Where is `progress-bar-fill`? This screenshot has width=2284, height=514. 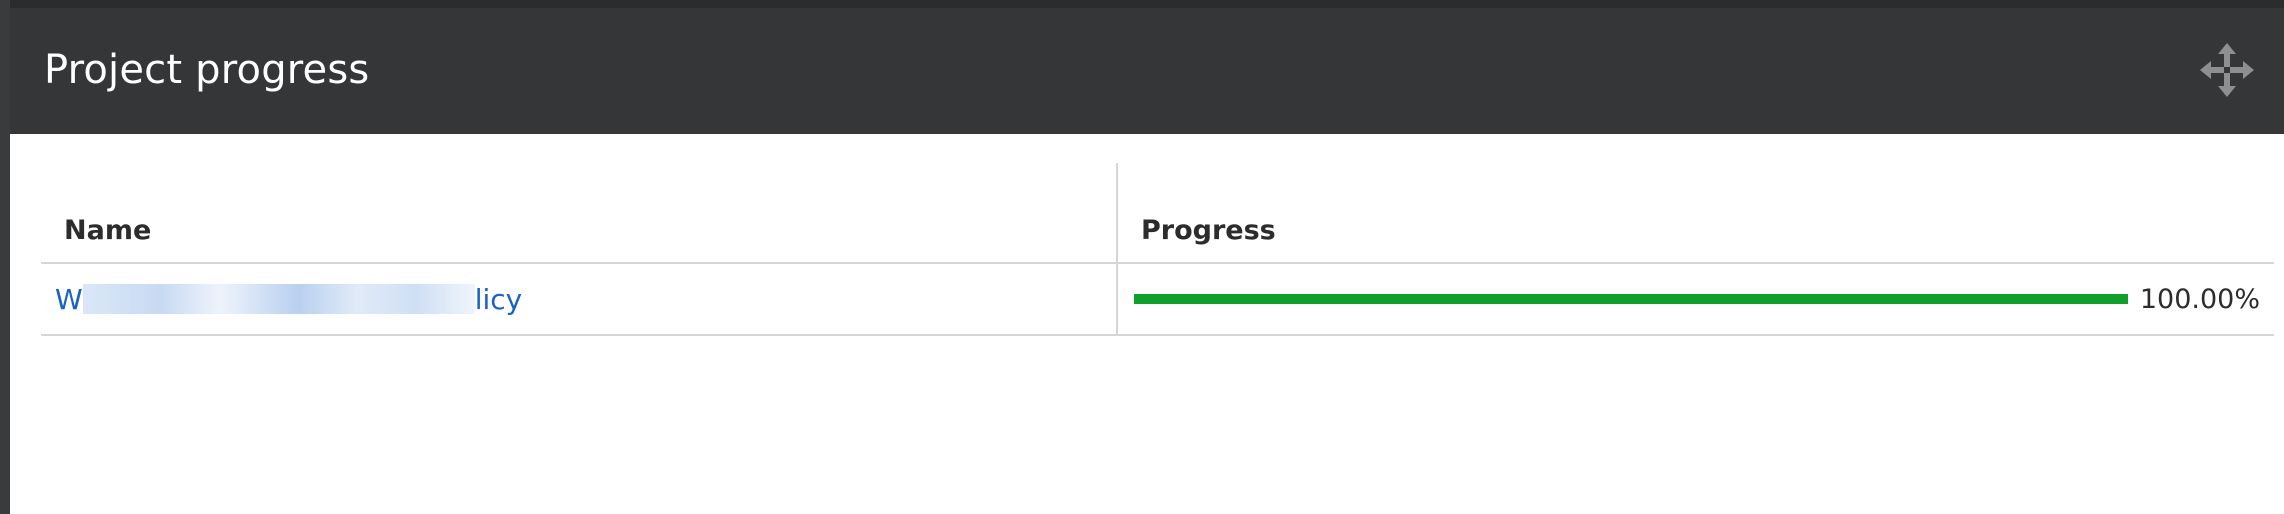
progress-bar-fill is located at coordinates (1631, 299).